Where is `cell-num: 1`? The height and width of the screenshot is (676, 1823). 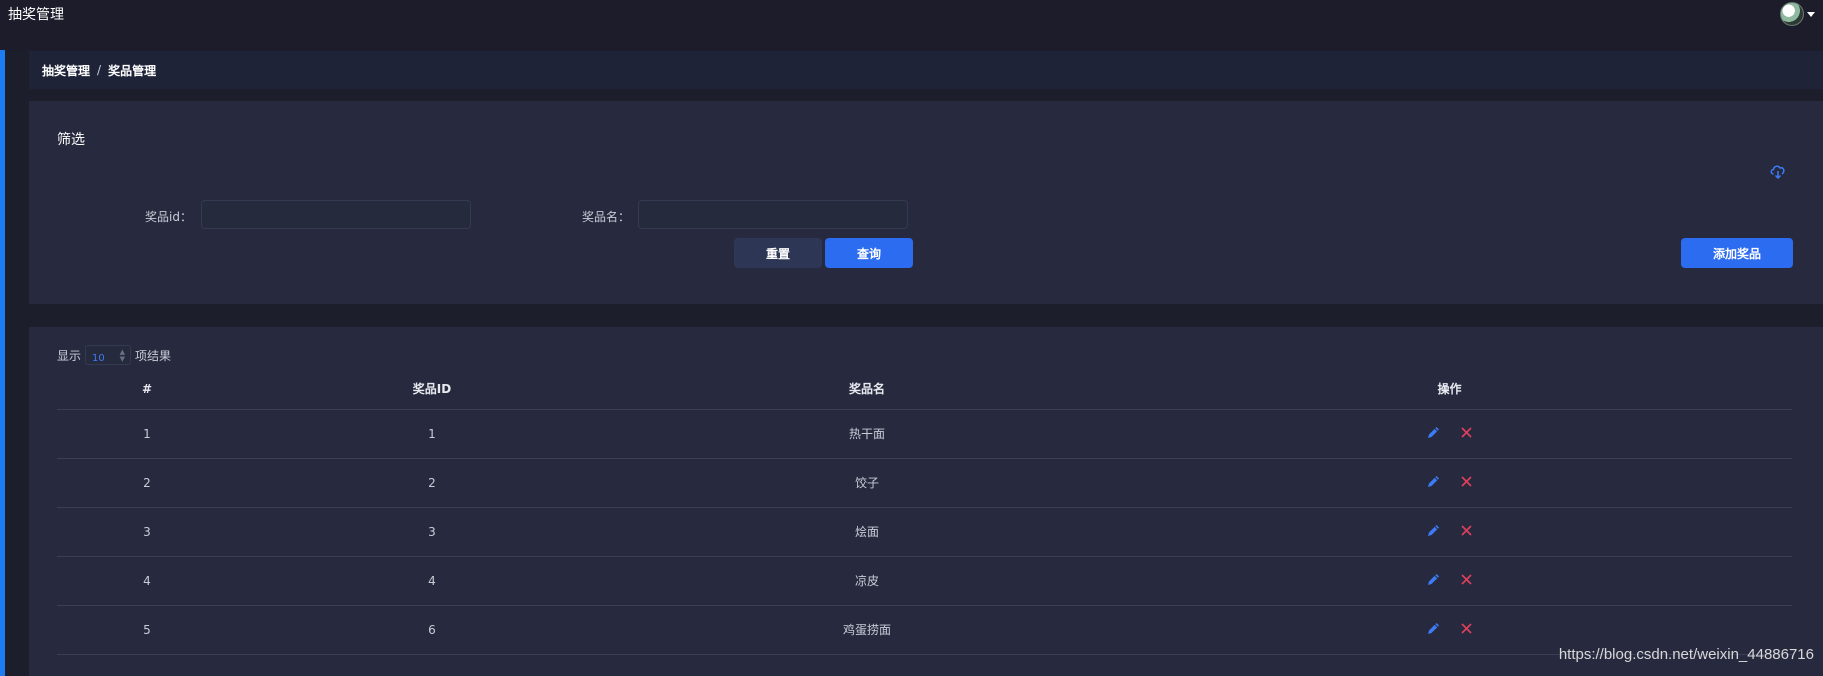
cell-num: 1 is located at coordinates (147, 434).